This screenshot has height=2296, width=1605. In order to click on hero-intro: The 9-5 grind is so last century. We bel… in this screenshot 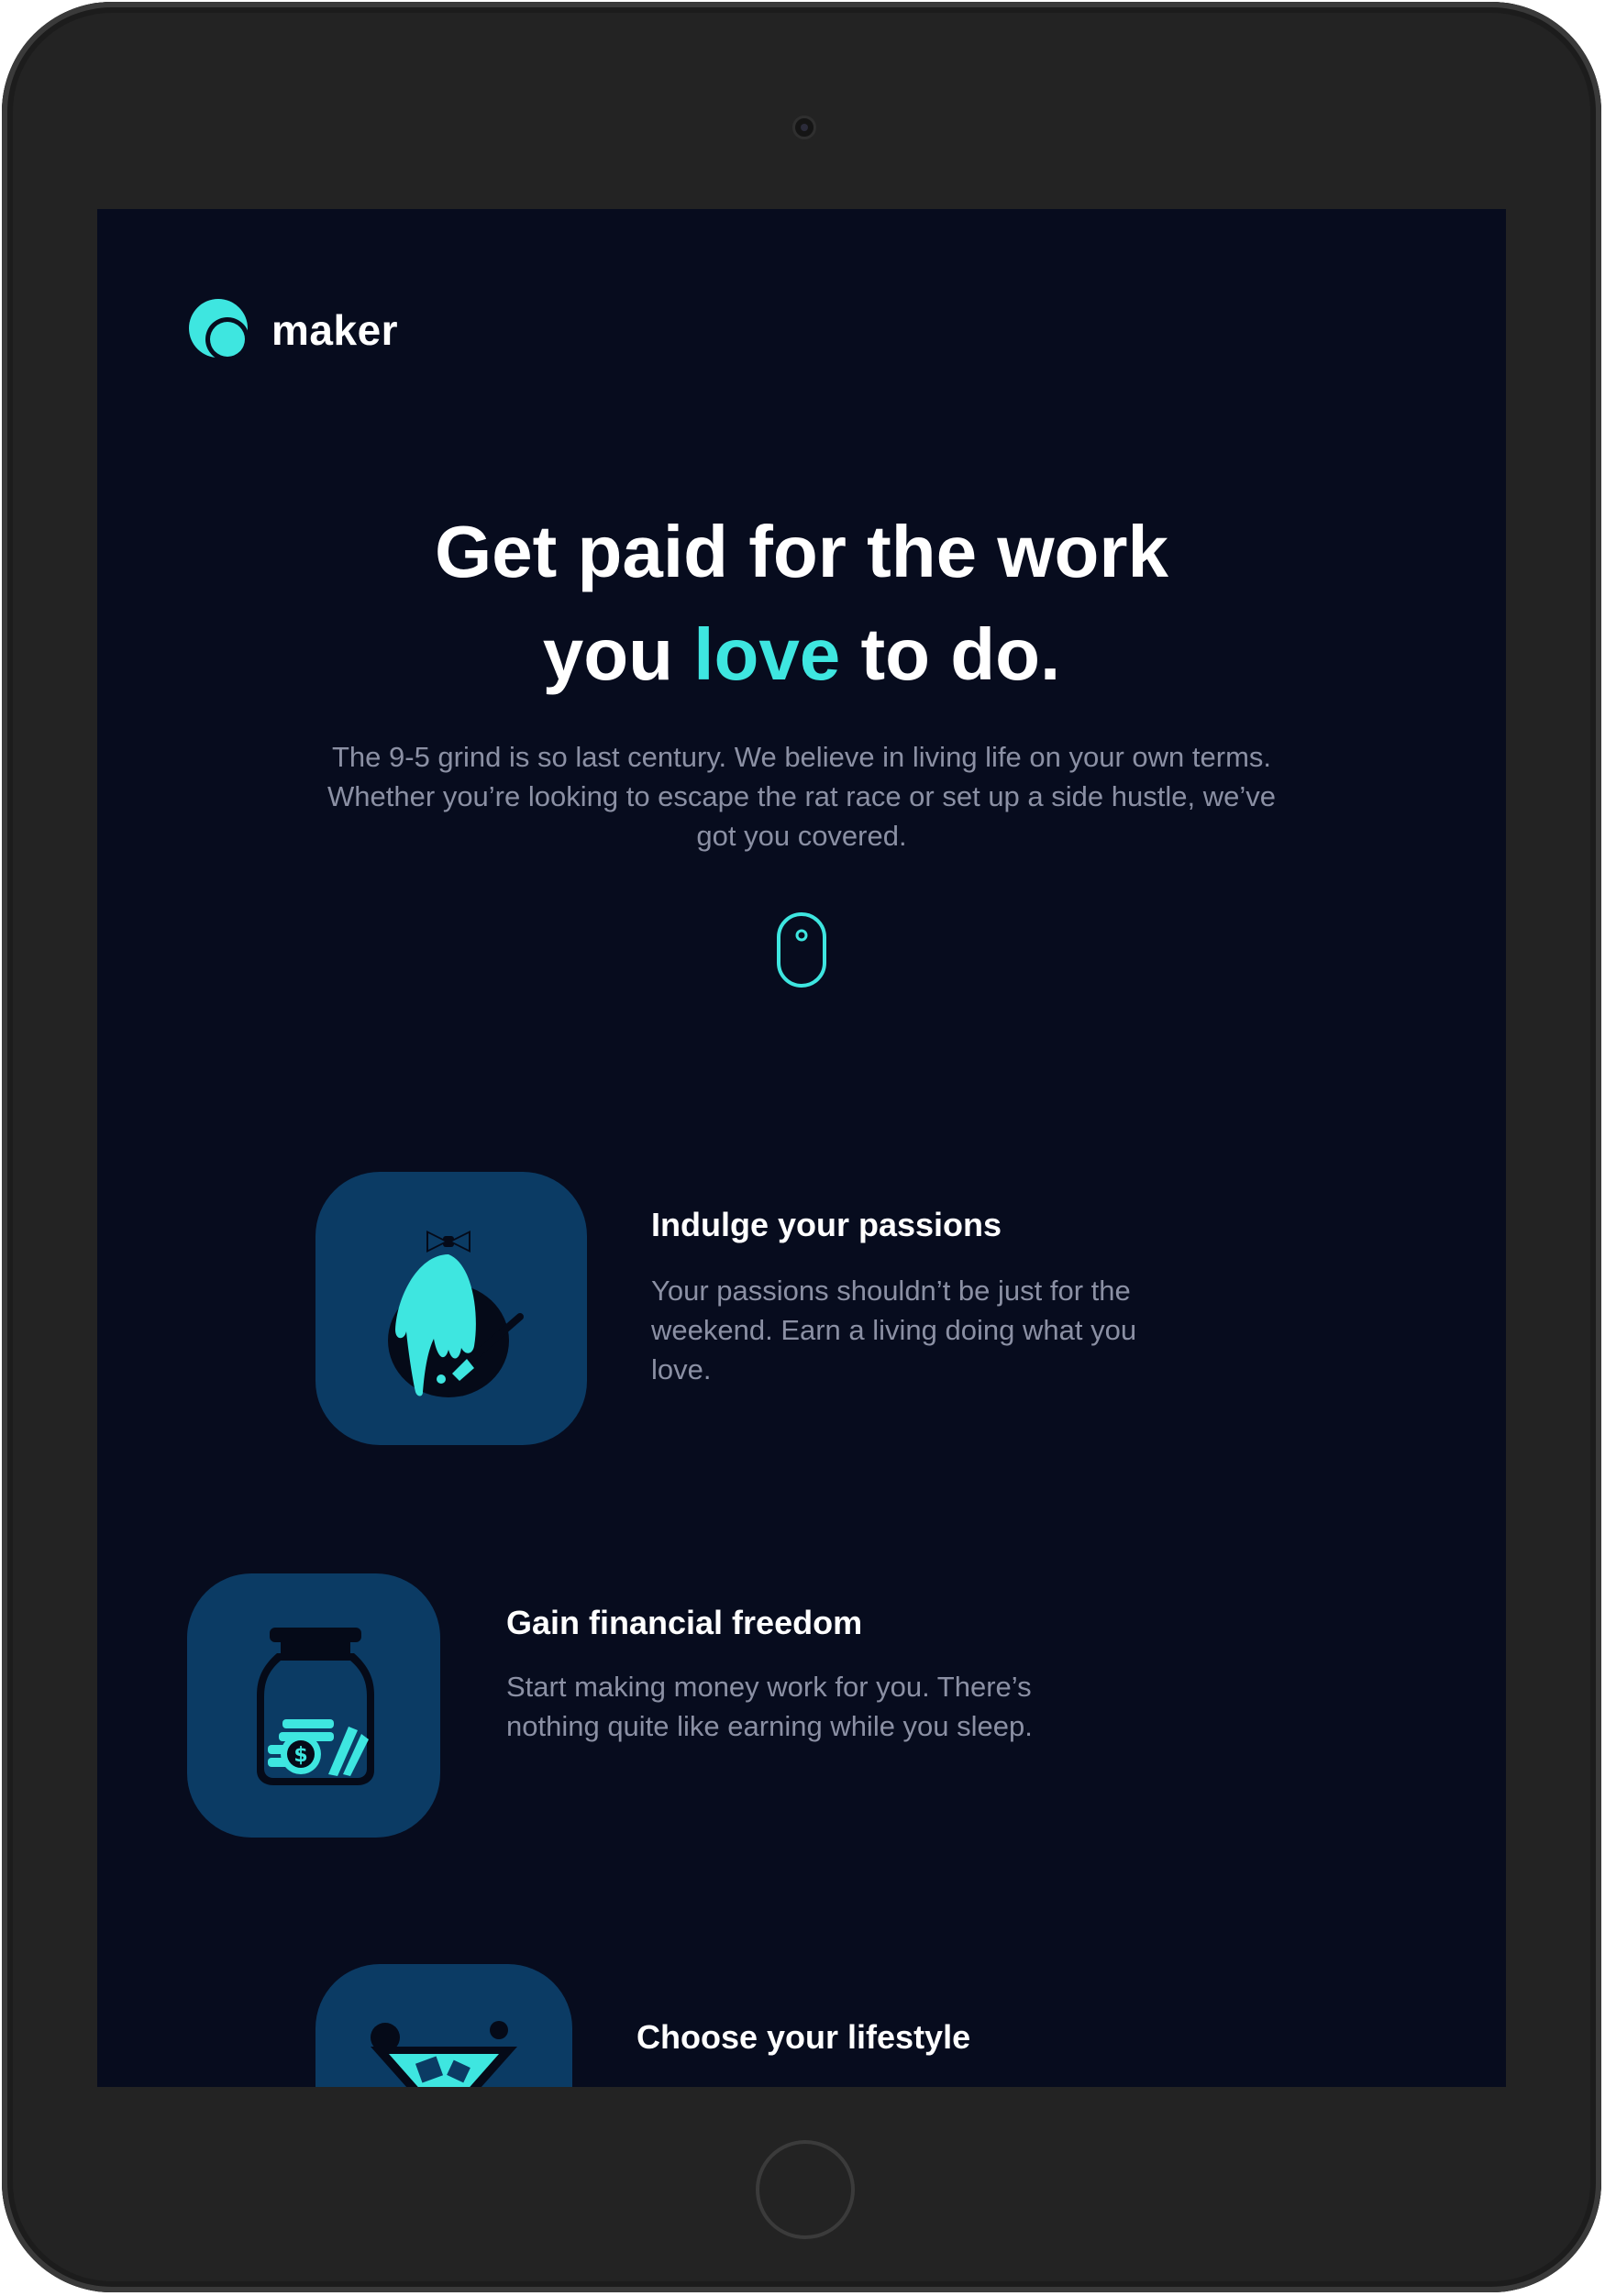, I will do `click(801, 796)`.